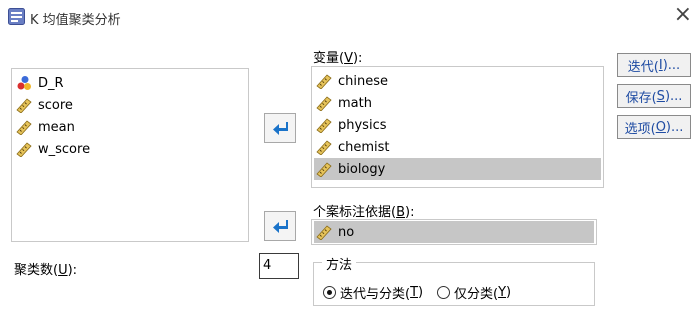  I want to click on list-item: mean, so click(130, 127).